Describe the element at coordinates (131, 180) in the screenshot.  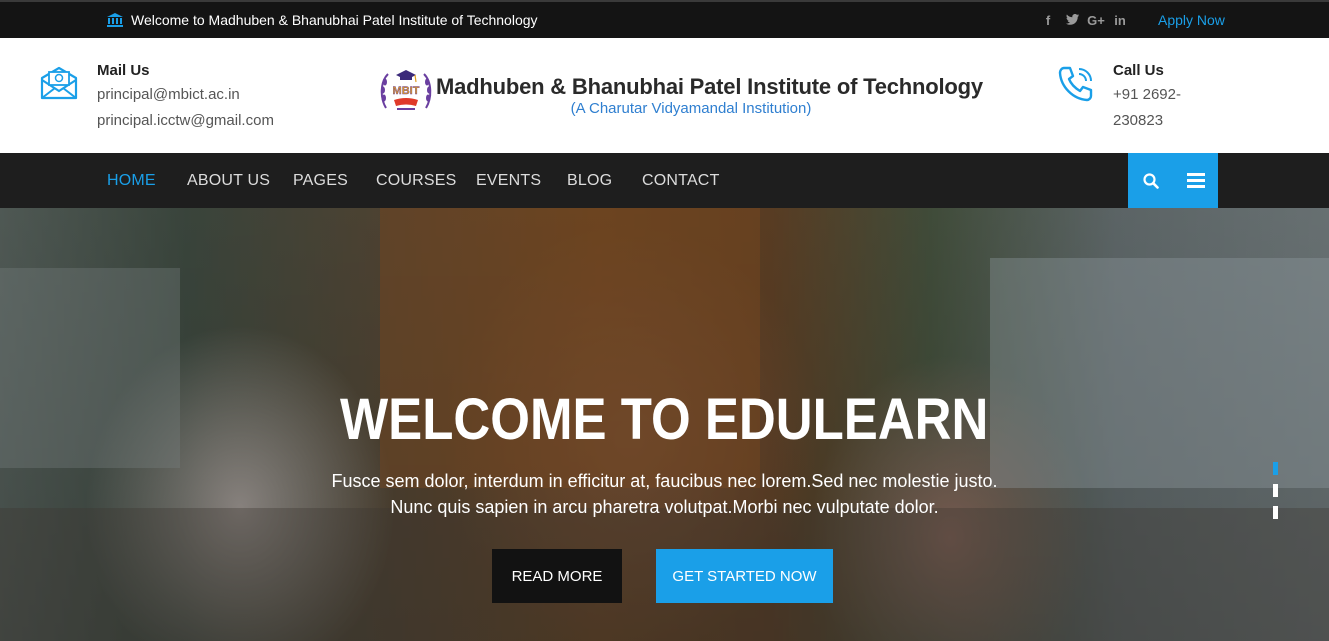
I see `nav-item-home: HOME` at that location.